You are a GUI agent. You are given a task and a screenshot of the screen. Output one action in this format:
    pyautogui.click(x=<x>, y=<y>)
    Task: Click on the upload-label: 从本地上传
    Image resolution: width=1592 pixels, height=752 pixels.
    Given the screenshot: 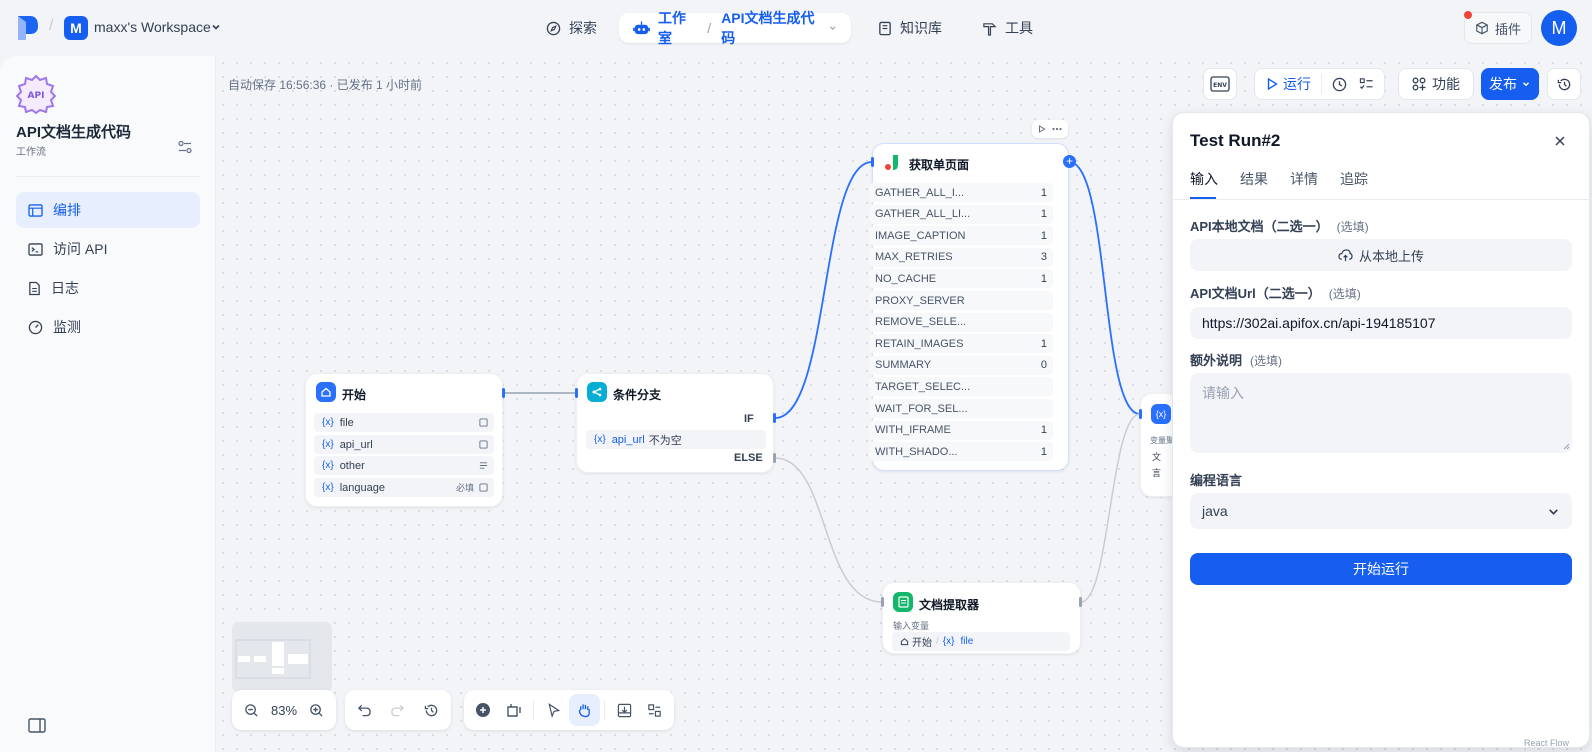 What is the action you would take?
    pyautogui.click(x=1391, y=256)
    